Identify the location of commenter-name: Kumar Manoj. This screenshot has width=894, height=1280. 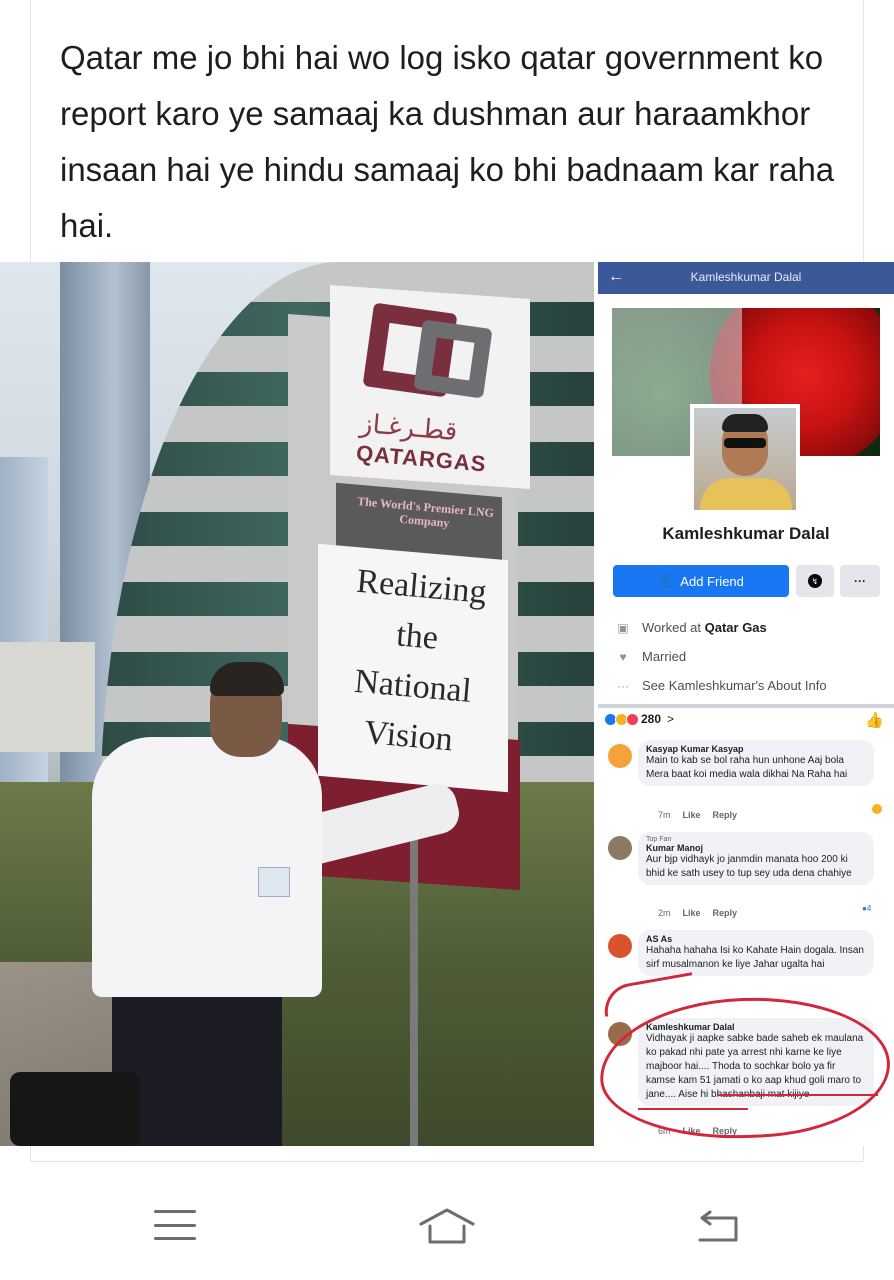
(756, 848).